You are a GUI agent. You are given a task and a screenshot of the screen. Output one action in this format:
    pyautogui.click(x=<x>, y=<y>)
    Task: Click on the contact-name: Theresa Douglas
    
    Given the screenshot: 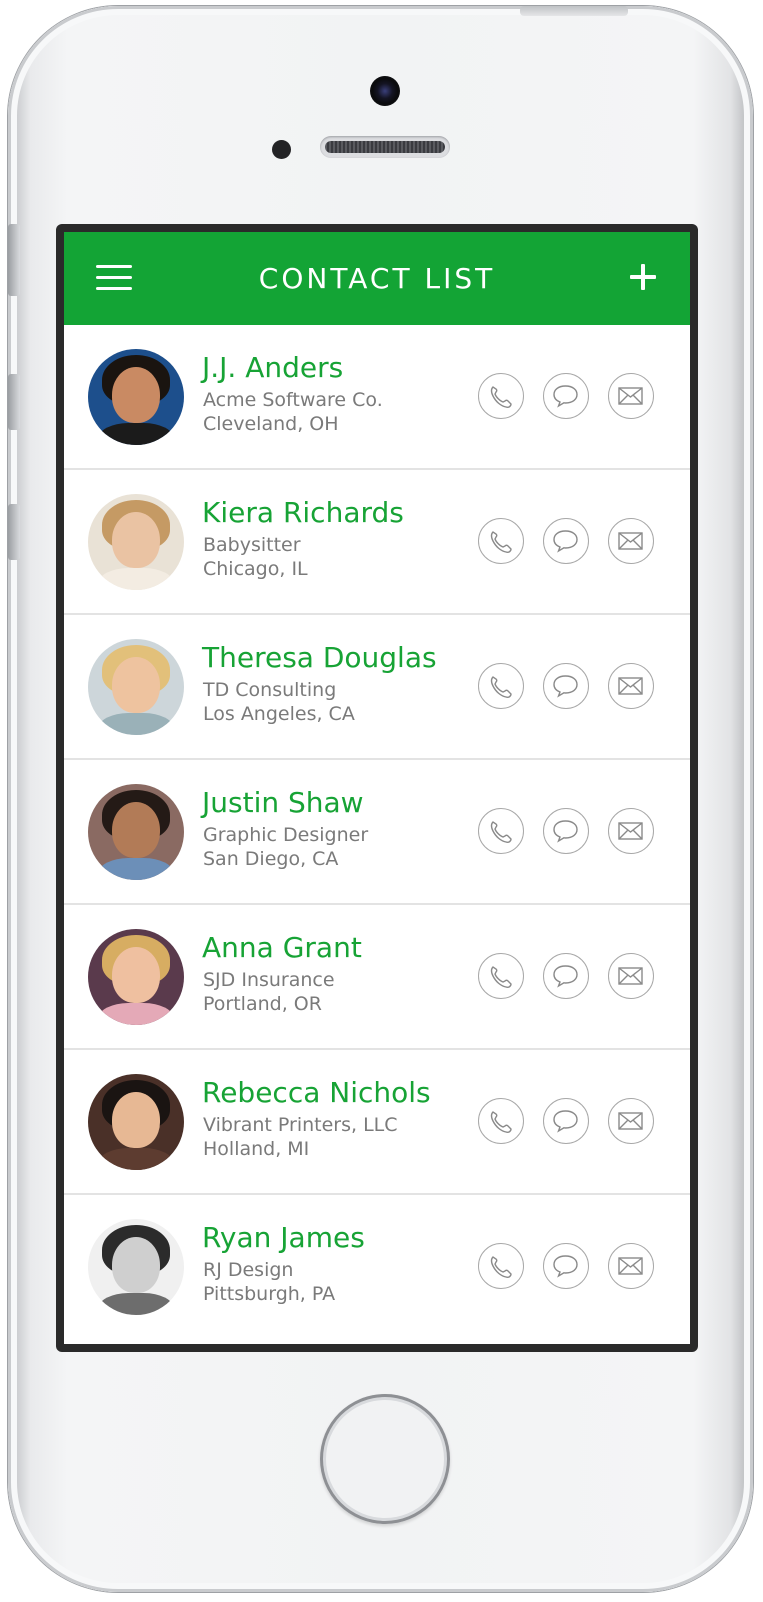 What is the action you would take?
    pyautogui.click(x=319, y=657)
    